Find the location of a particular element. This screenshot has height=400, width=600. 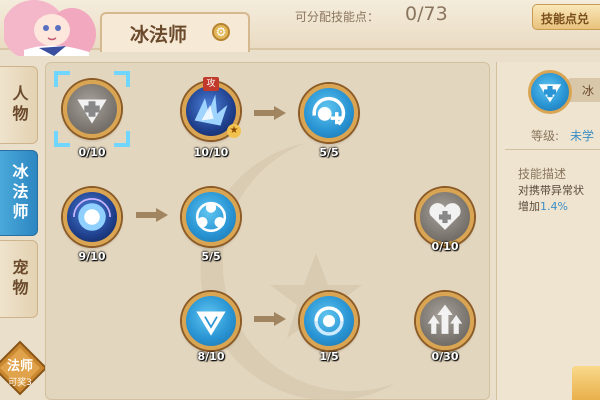

skill-count: 8/10 is located at coordinates (211, 356).